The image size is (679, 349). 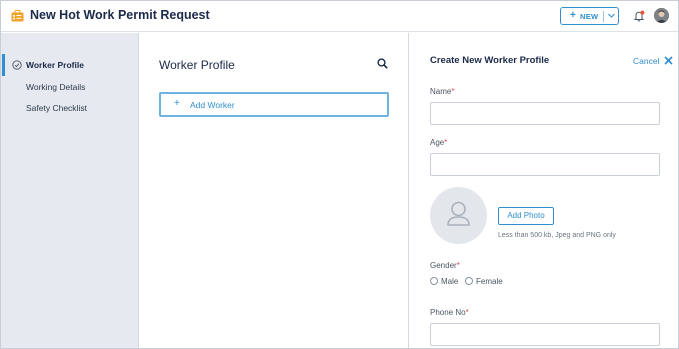 What do you see at coordinates (56, 108) in the screenshot?
I see `sidebar-item-label: Safety Checklist` at bounding box center [56, 108].